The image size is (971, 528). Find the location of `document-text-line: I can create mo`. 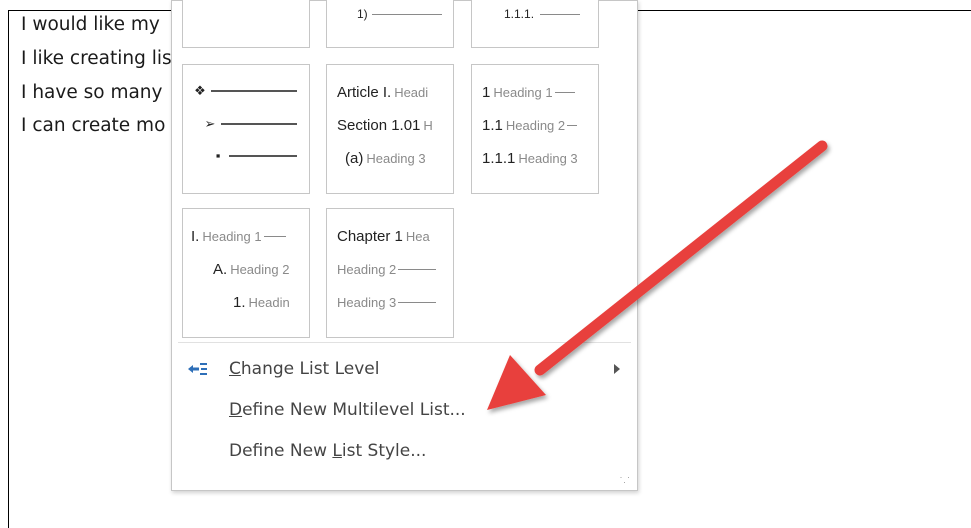

document-text-line: I can create mo is located at coordinates (93, 125).